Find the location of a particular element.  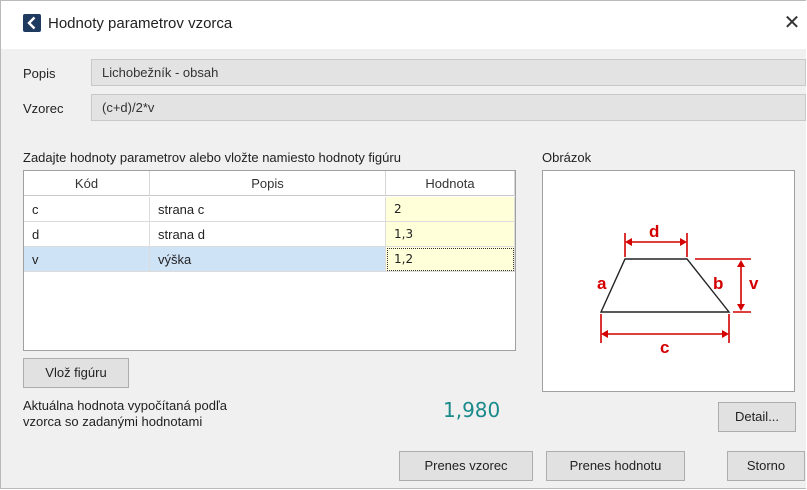

code-cell: c is located at coordinates (87, 209).